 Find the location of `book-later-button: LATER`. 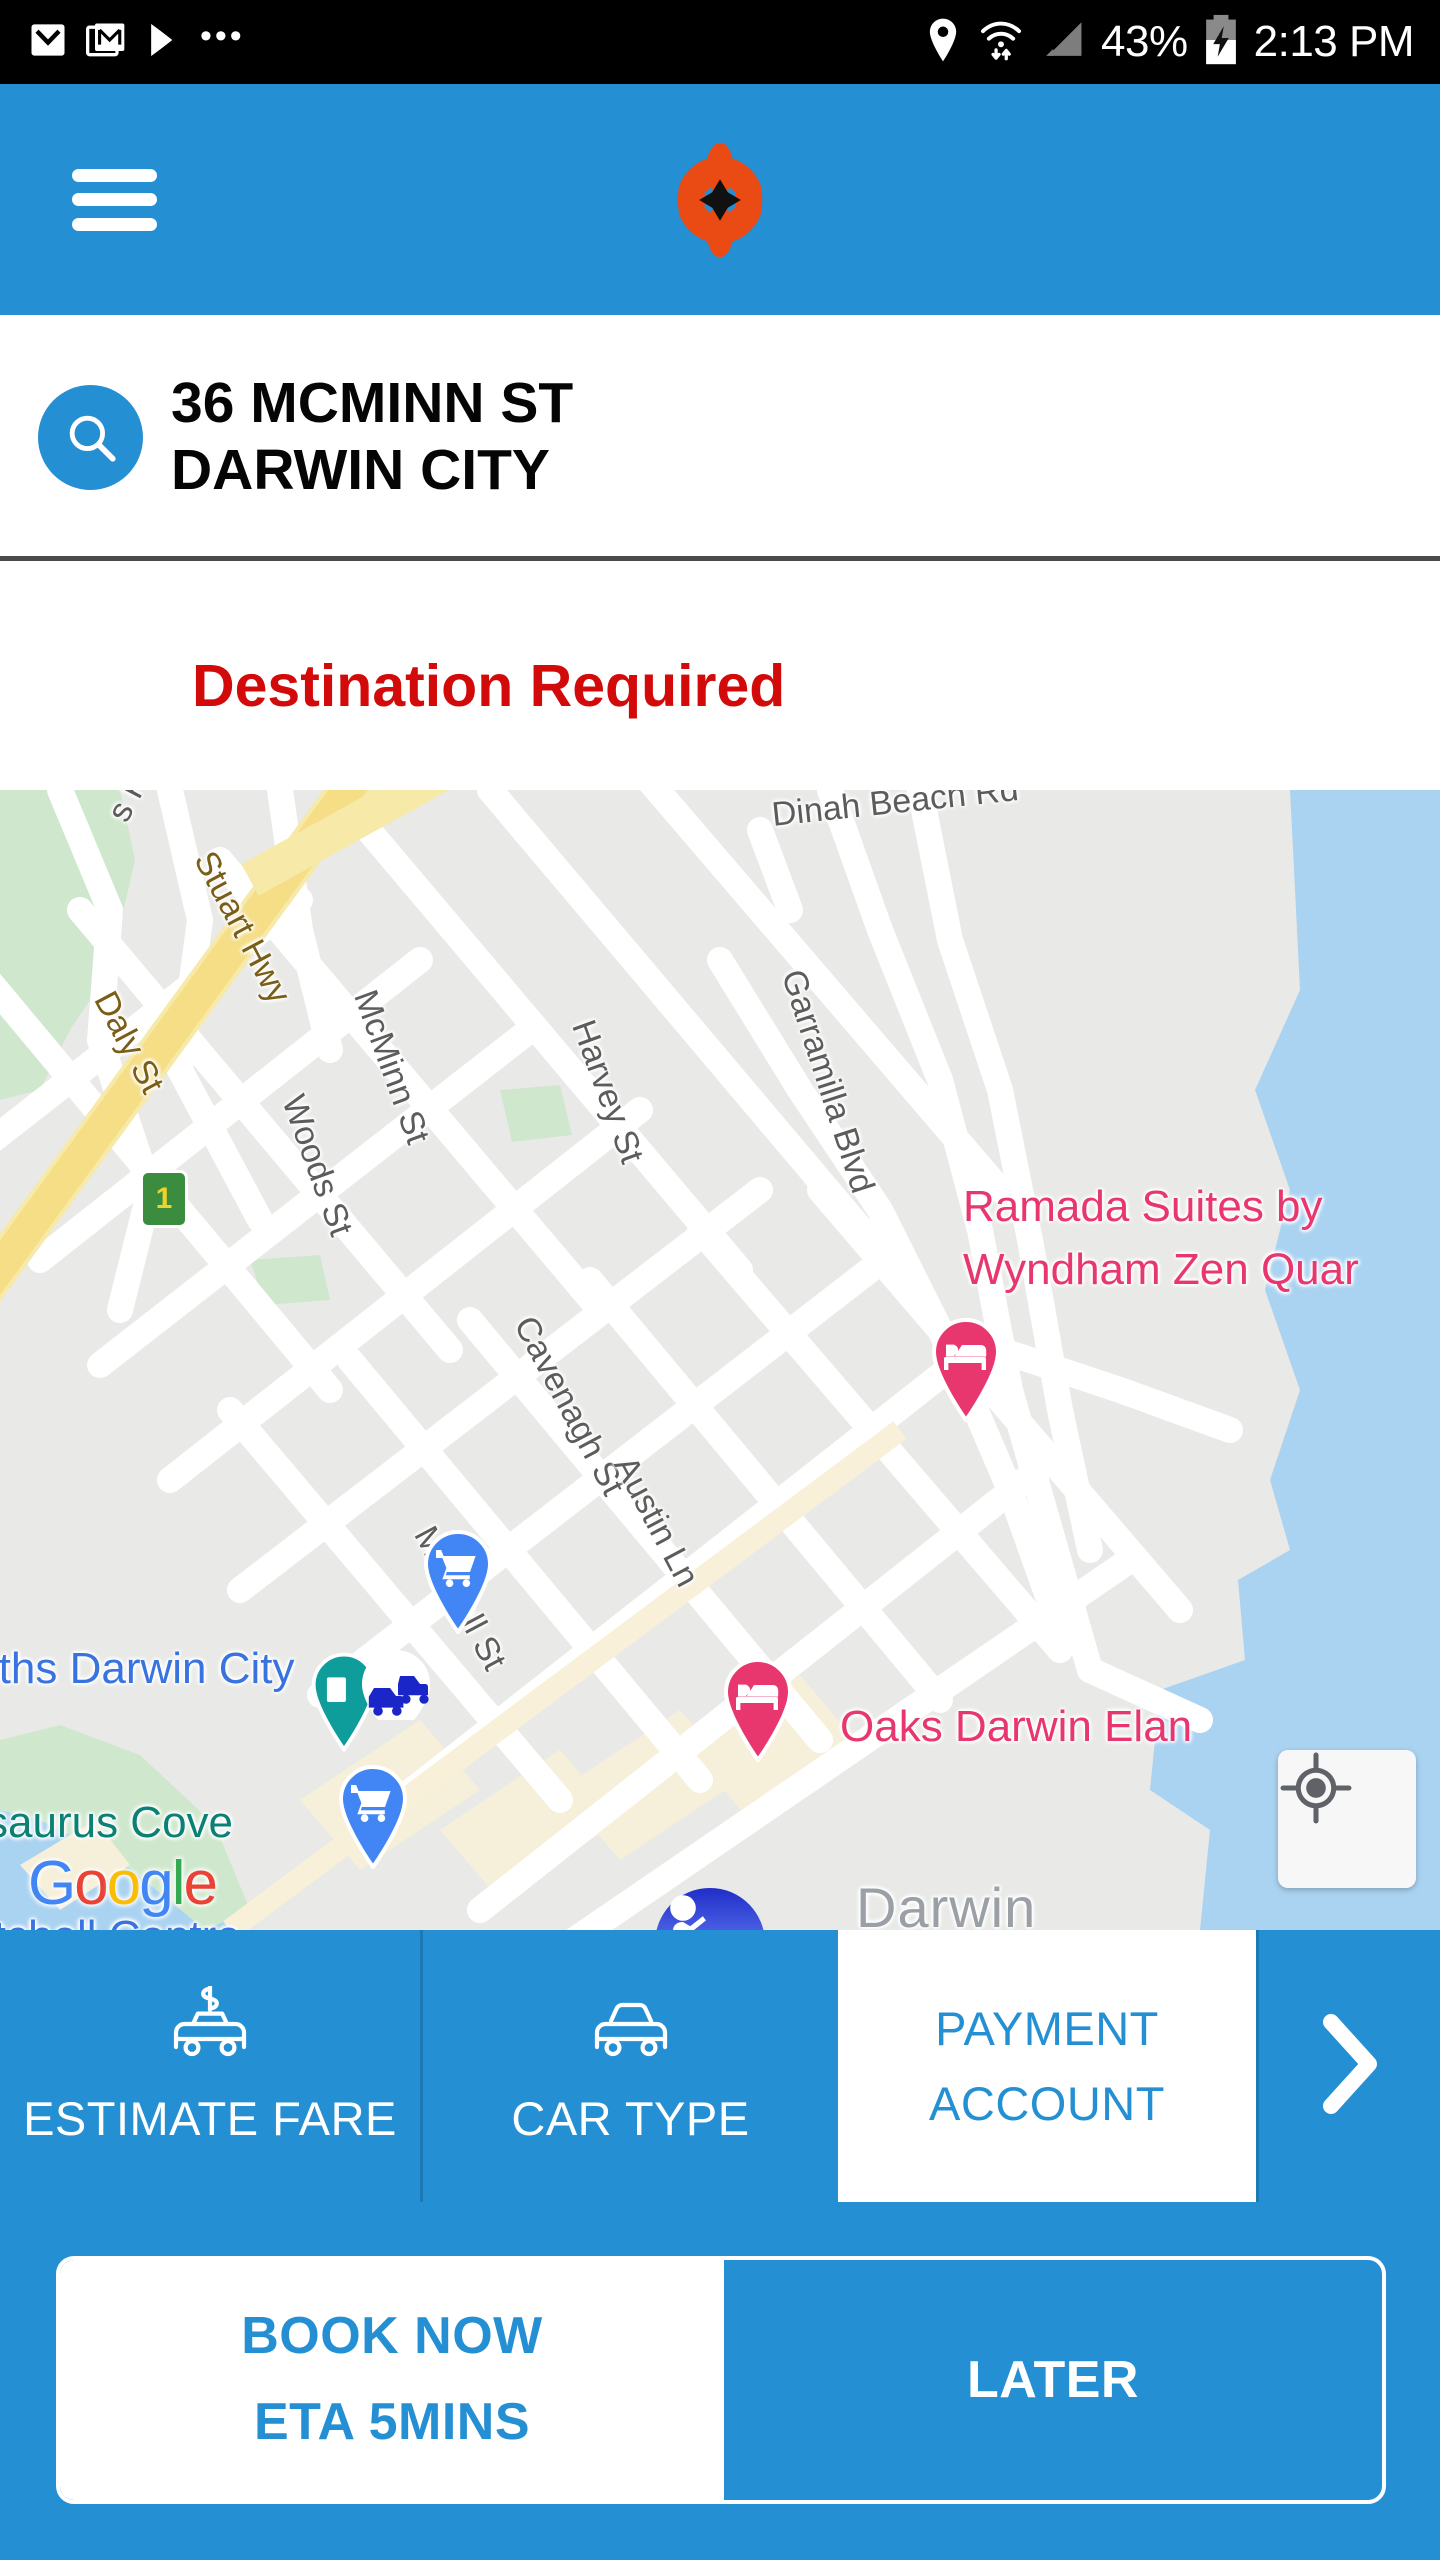

book-later-button: LATER is located at coordinates (1053, 2380).